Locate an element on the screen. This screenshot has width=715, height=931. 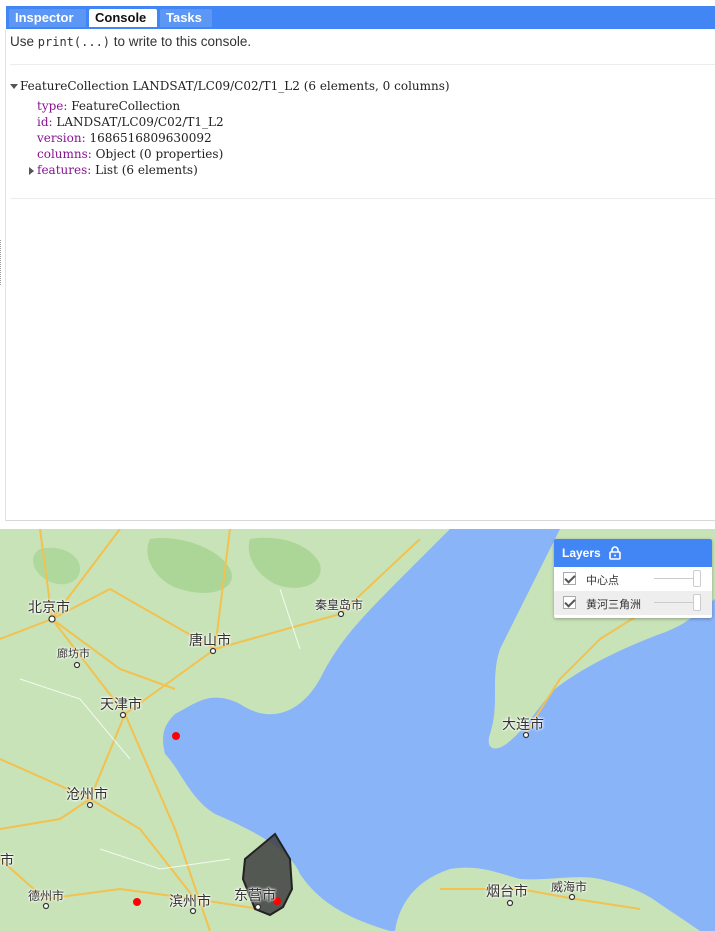
city-label-tianjin: 天津市 is located at coordinates (121, 704).